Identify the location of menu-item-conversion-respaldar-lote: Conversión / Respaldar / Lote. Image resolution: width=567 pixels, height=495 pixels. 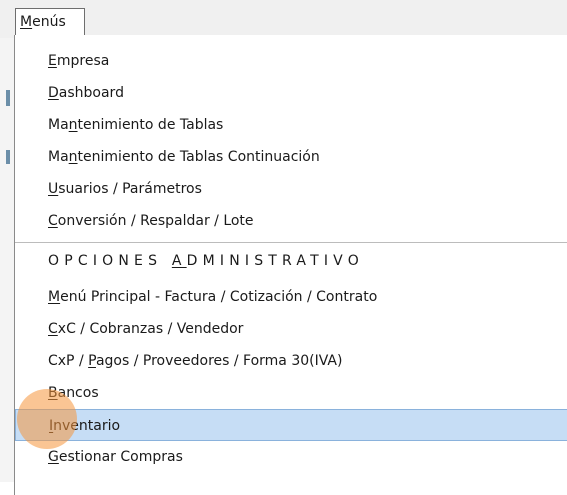
(291, 221).